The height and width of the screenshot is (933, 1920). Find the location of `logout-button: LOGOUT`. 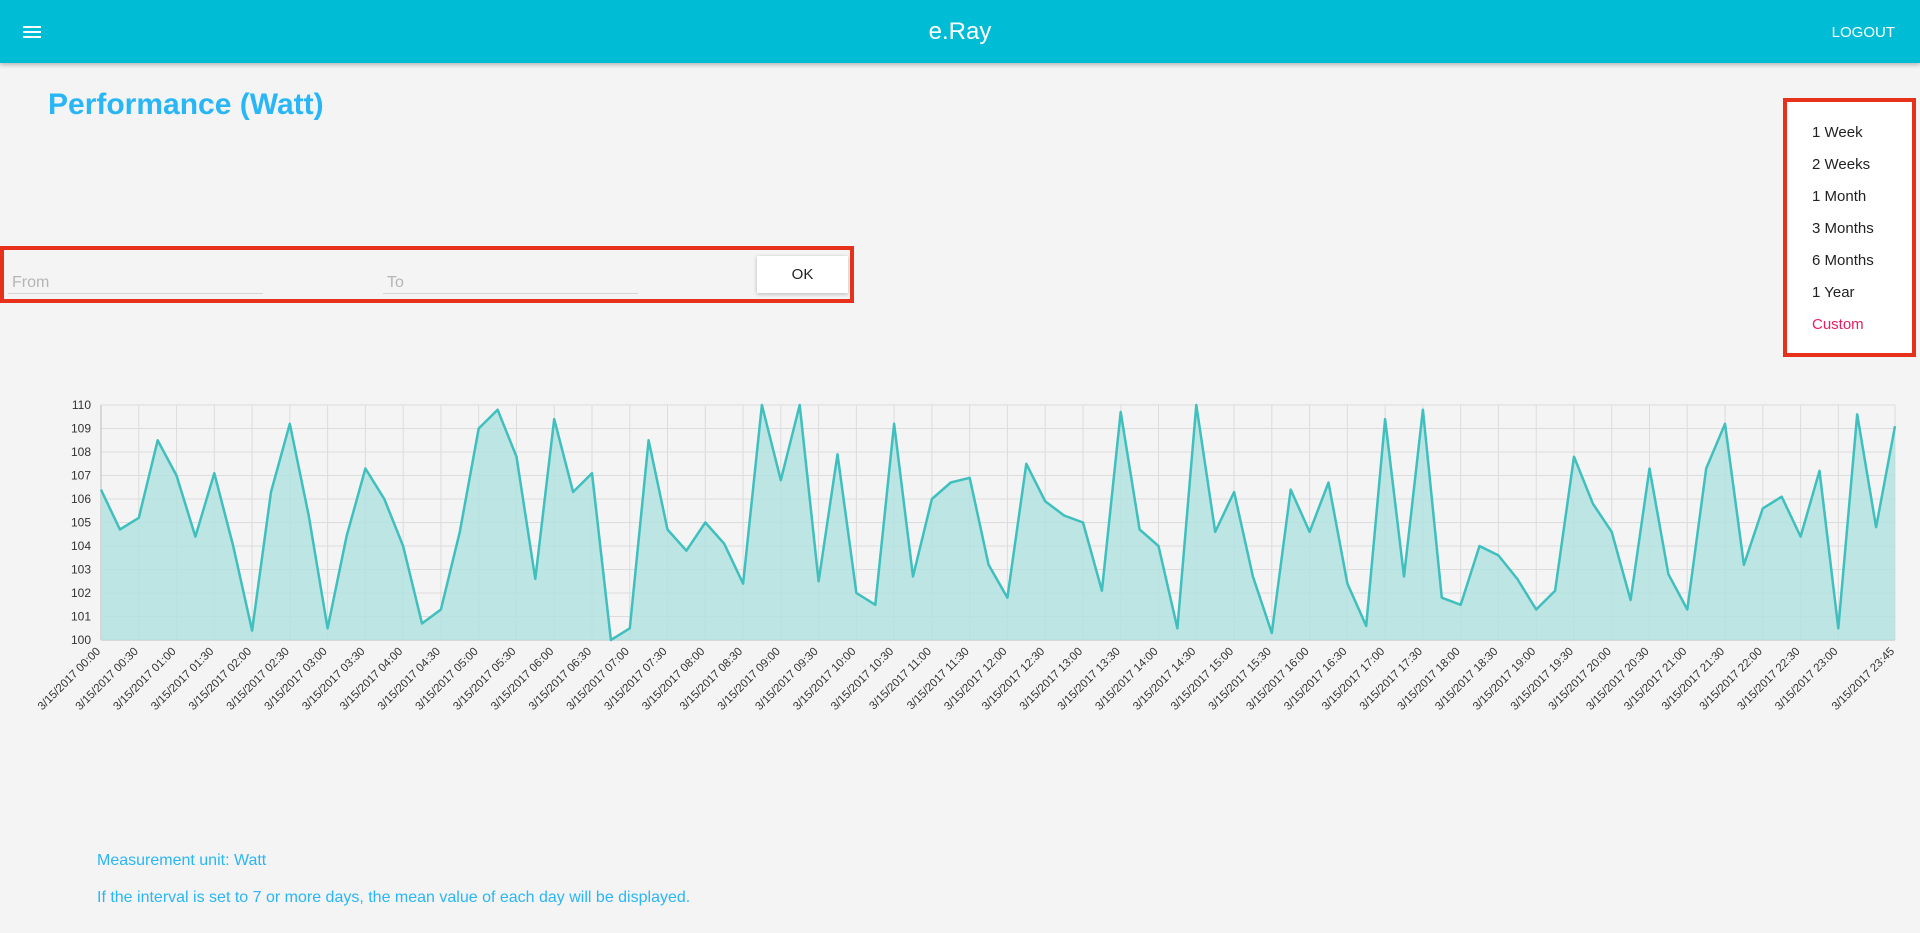

logout-button: LOGOUT is located at coordinates (1863, 32).